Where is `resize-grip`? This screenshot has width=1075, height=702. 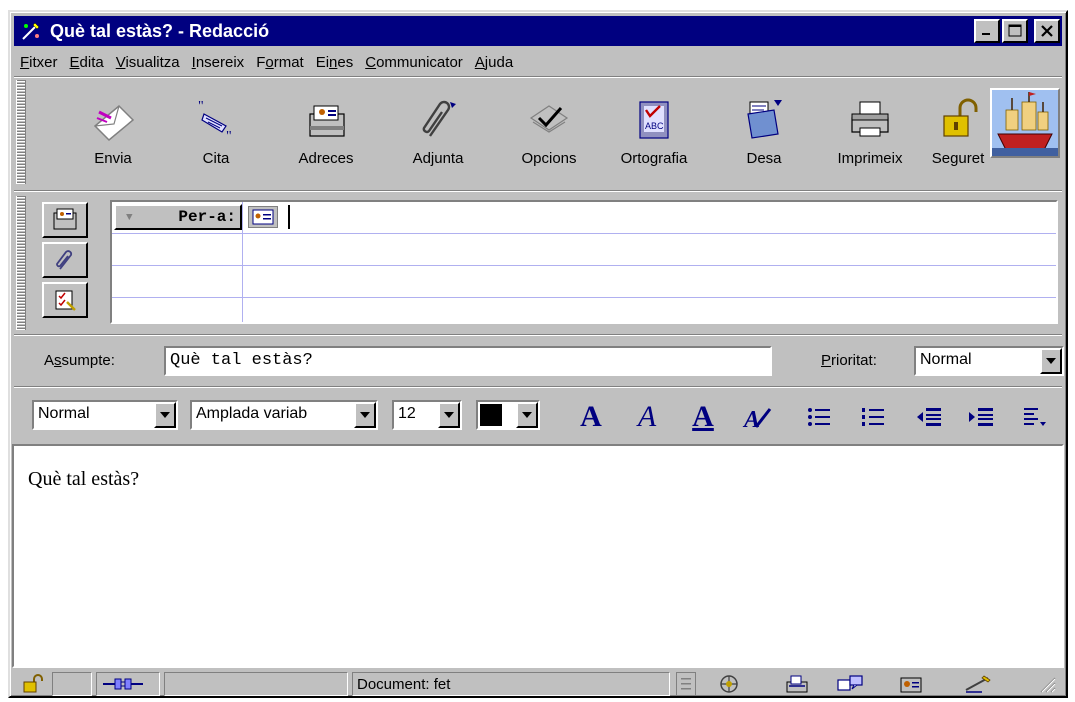
resize-grip is located at coordinates (1047, 684).